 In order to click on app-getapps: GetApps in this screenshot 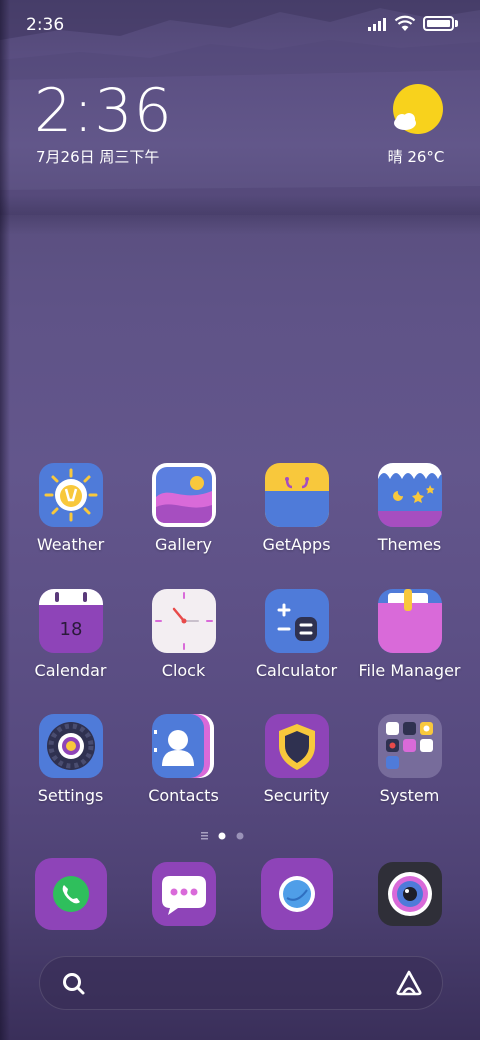, I will do `click(296, 518)`.